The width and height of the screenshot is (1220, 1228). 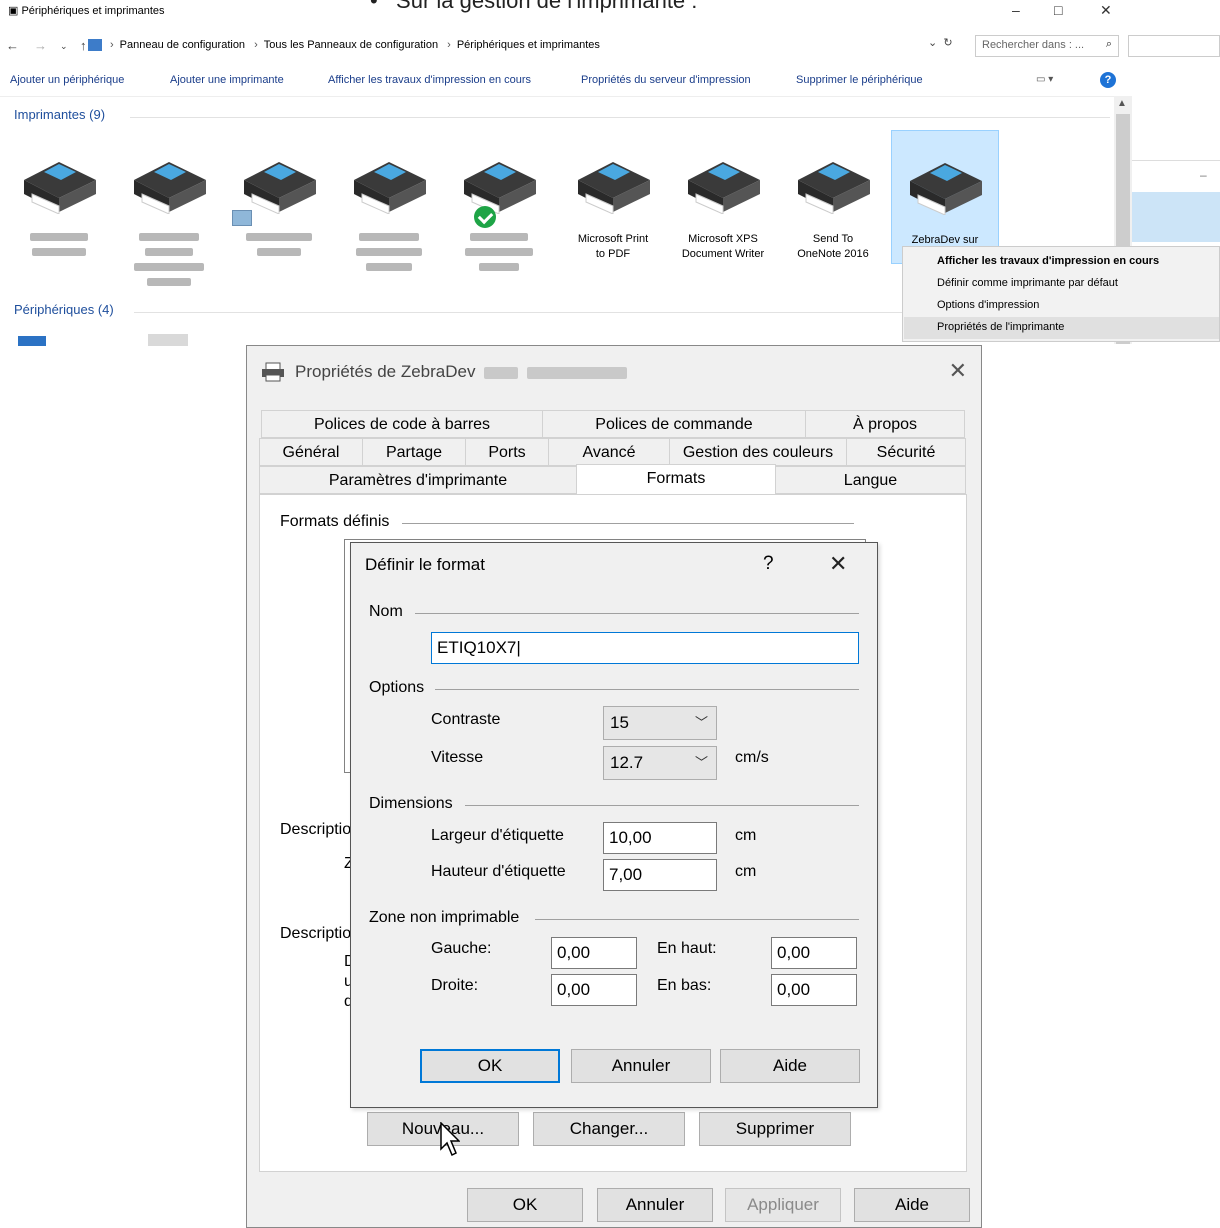 I want to click on up-icon: ↑, so click(x=83, y=45).